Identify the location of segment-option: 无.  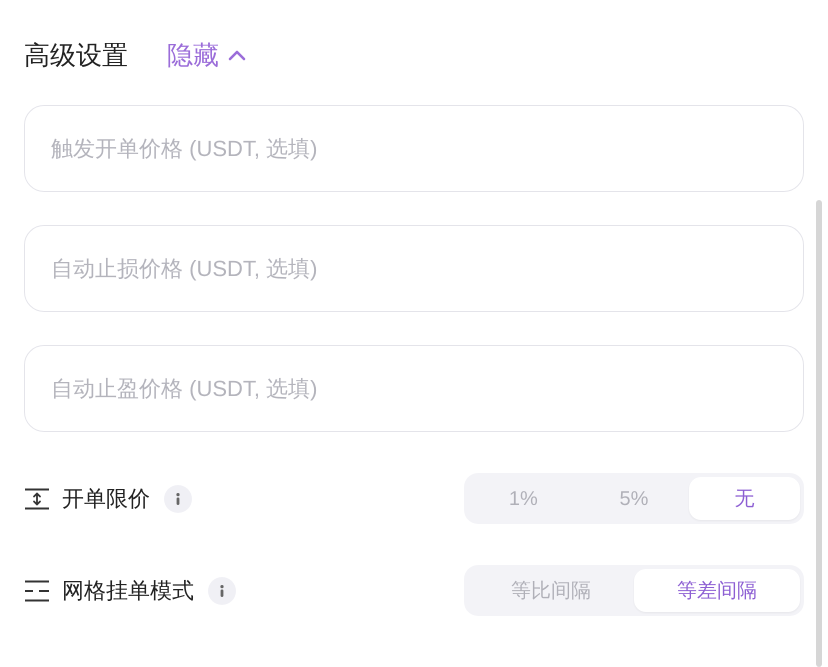
(744, 498).